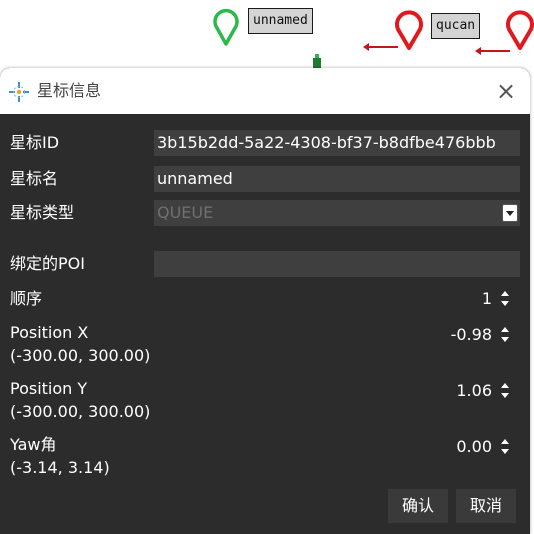 The height and width of the screenshot is (534, 534). What do you see at coordinates (337, 179) in the screenshot?
I see `name-field: unnamed` at bounding box center [337, 179].